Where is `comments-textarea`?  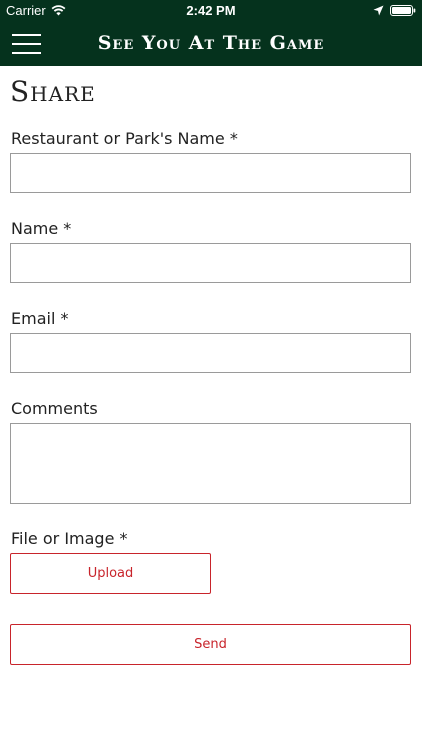 comments-textarea is located at coordinates (210, 463).